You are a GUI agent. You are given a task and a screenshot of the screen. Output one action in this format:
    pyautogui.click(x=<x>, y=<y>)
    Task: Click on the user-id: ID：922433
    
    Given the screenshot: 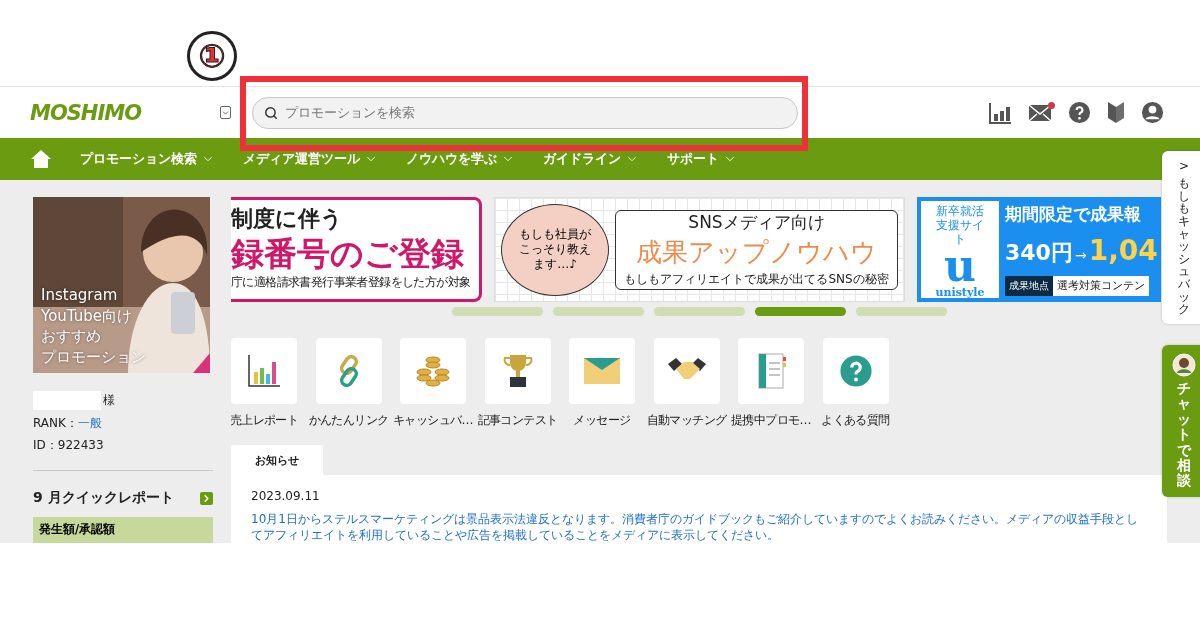 What is the action you would take?
    pyautogui.click(x=68, y=445)
    